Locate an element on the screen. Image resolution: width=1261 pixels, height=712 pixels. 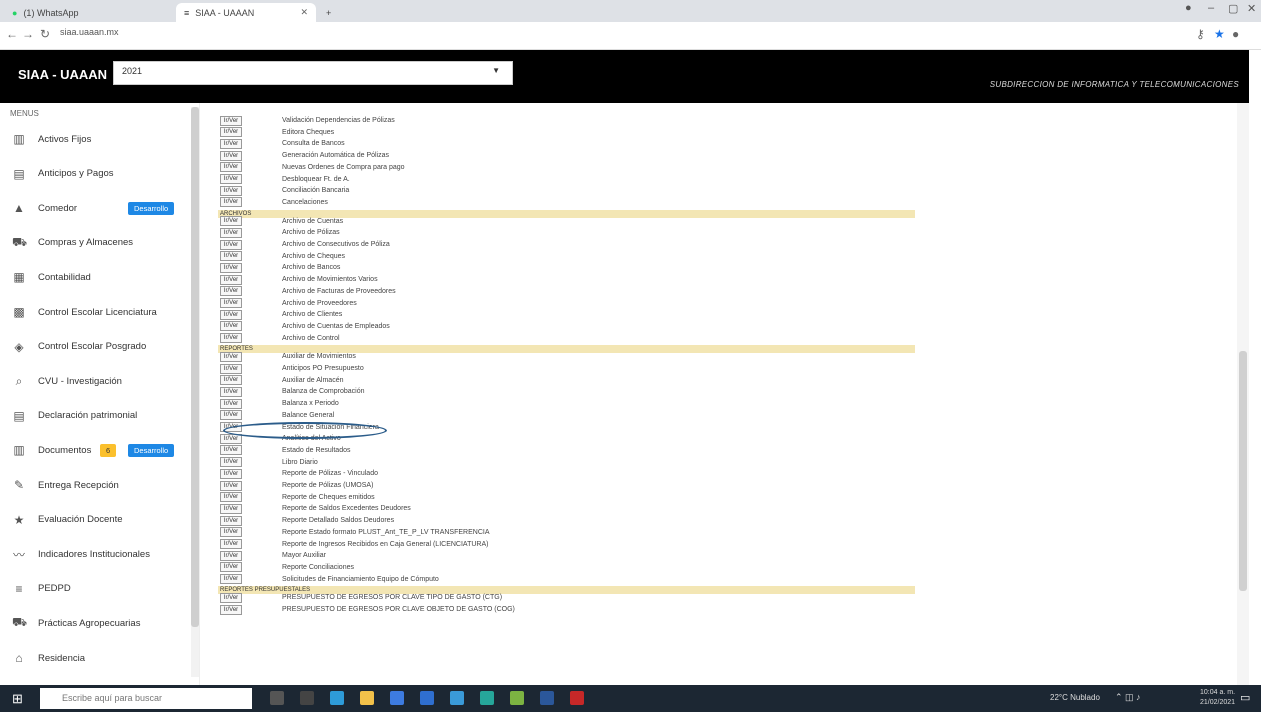
store-icon is located at coordinates (397, 698).